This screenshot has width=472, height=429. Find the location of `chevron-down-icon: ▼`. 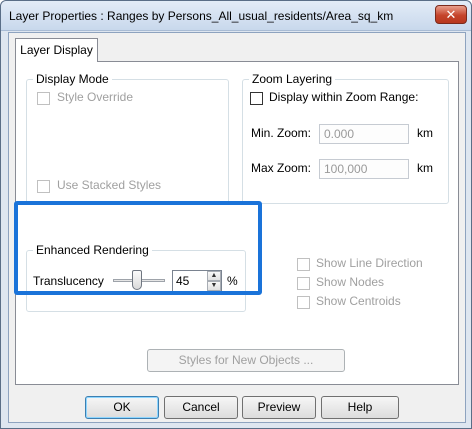

chevron-down-icon: ▼ is located at coordinates (214, 285).